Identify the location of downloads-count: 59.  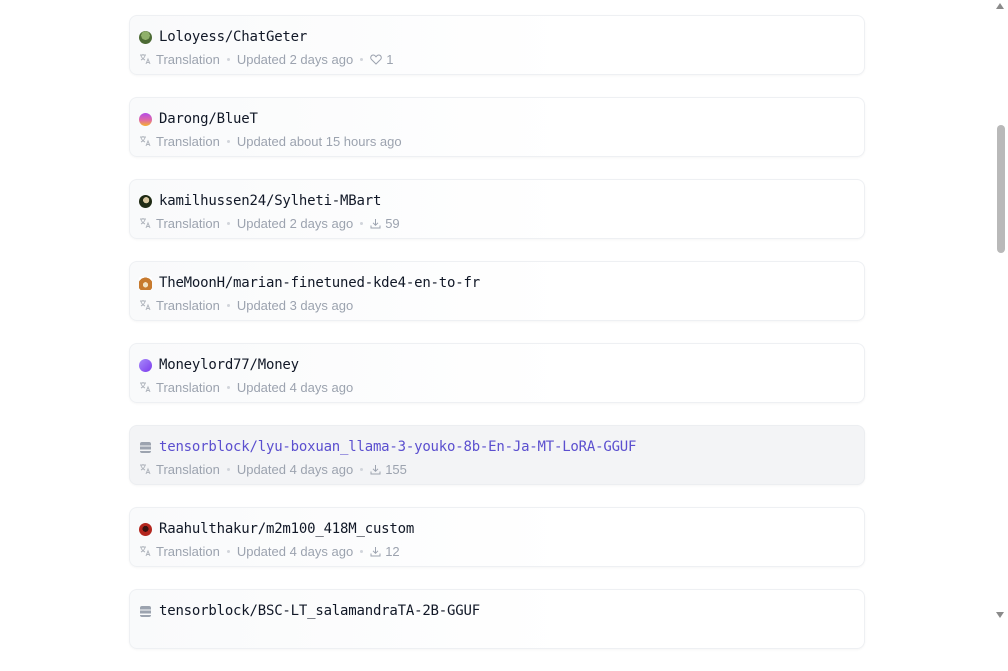
(392, 223).